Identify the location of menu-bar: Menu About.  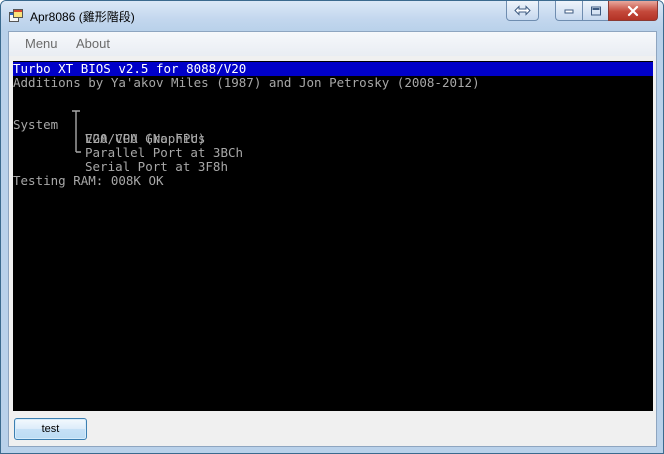
(332, 44).